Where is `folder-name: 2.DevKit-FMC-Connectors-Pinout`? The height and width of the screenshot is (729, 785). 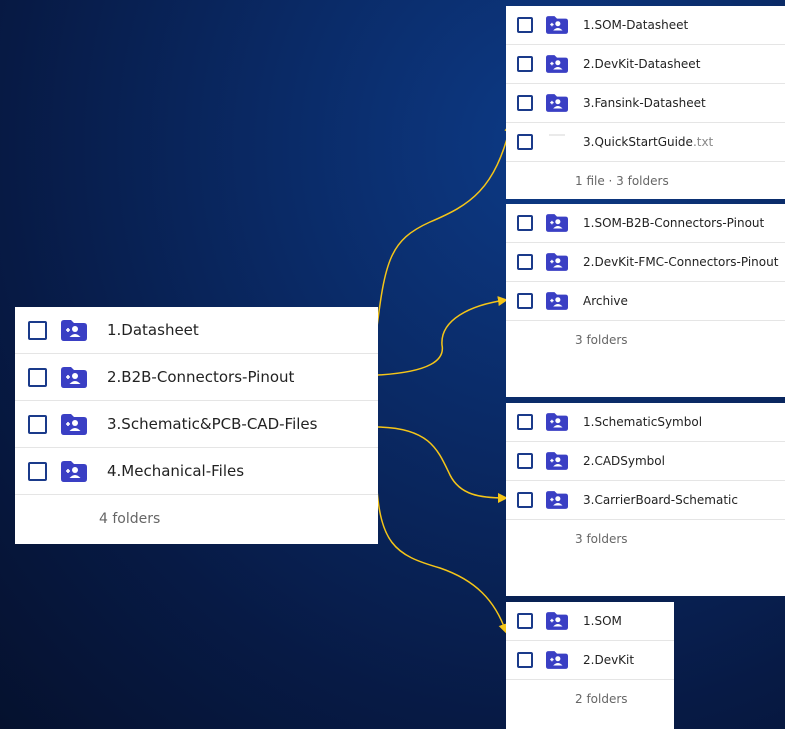
folder-name: 2.DevKit-FMC-Connectors-Pinout is located at coordinates (681, 262).